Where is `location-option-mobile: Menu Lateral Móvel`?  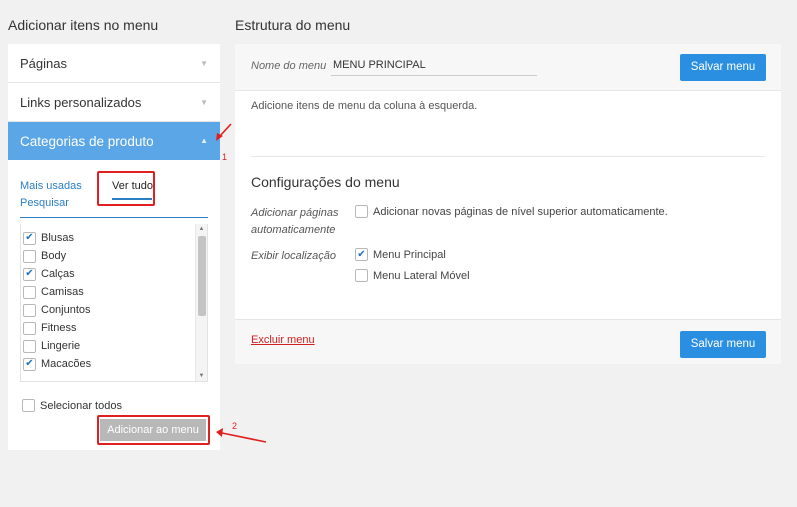
location-option-mobile: Menu Lateral Móvel is located at coordinates (412, 275).